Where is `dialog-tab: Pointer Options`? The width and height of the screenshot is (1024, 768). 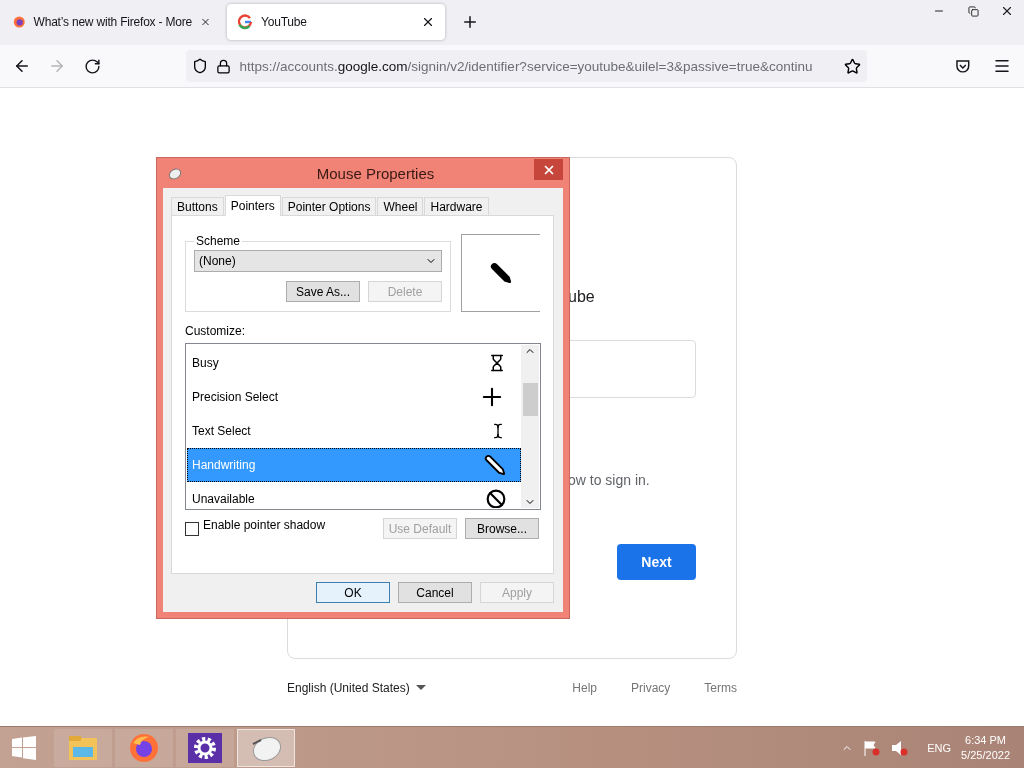
dialog-tab: Pointer Options is located at coordinates (329, 206).